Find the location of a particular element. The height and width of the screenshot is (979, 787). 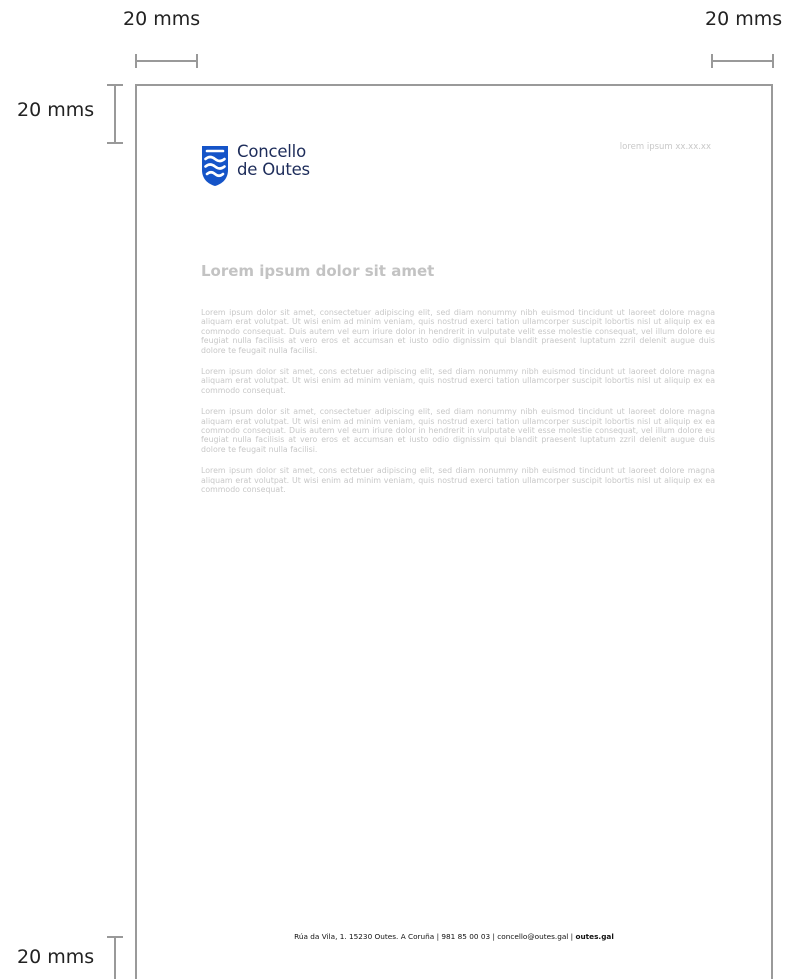

reference-text: lorem ipsum xx.xx.xx is located at coordinates (665, 147).